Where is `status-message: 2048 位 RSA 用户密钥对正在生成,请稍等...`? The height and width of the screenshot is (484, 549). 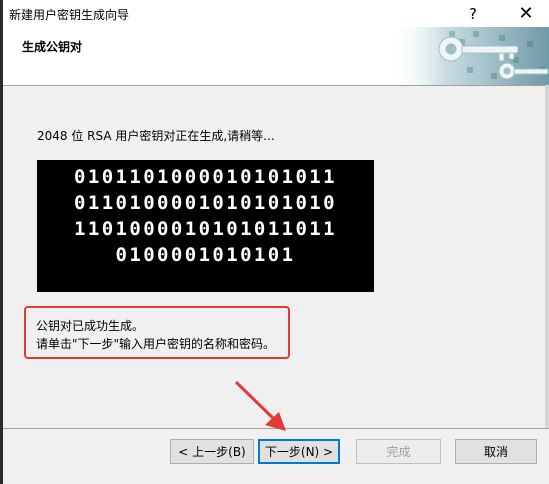
status-message: 2048 位 RSA 用户密钥对正在生成,请稍等... is located at coordinates (156, 136).